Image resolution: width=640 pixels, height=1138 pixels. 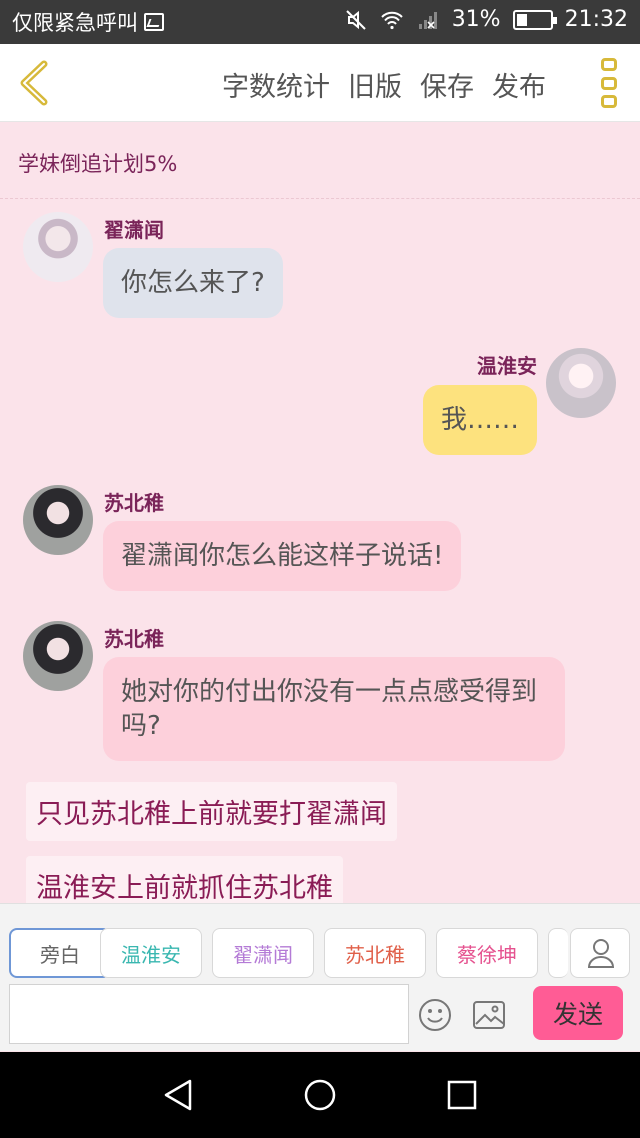 What do you see at coordinates (276, 84) in the screenshot?
I see `word-count-button: 字数统计` at bounding box center [276, 84].